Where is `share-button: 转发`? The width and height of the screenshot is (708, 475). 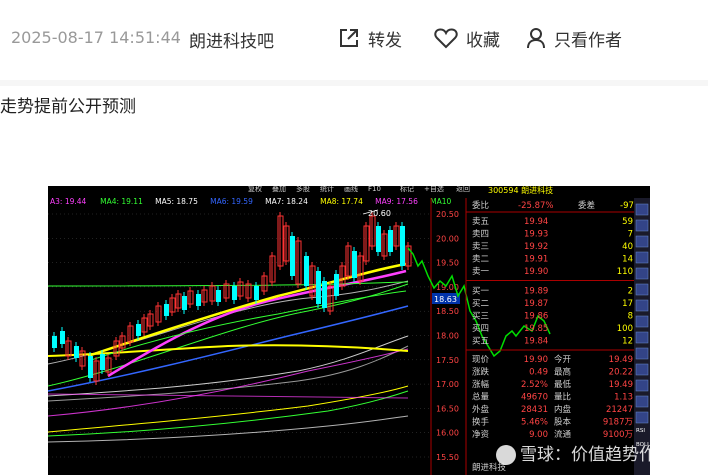
share-button: 转发 is located at coordinates (370, 38).